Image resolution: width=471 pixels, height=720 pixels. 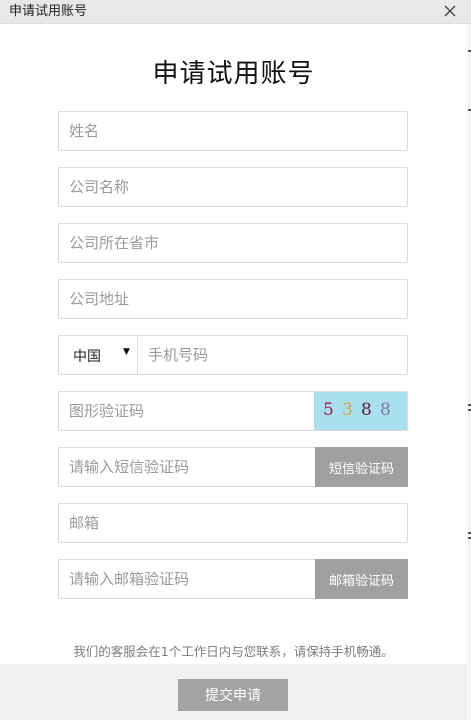 I want to click on captcha-image: 5 3 8 8, so click(x=360, y=411).